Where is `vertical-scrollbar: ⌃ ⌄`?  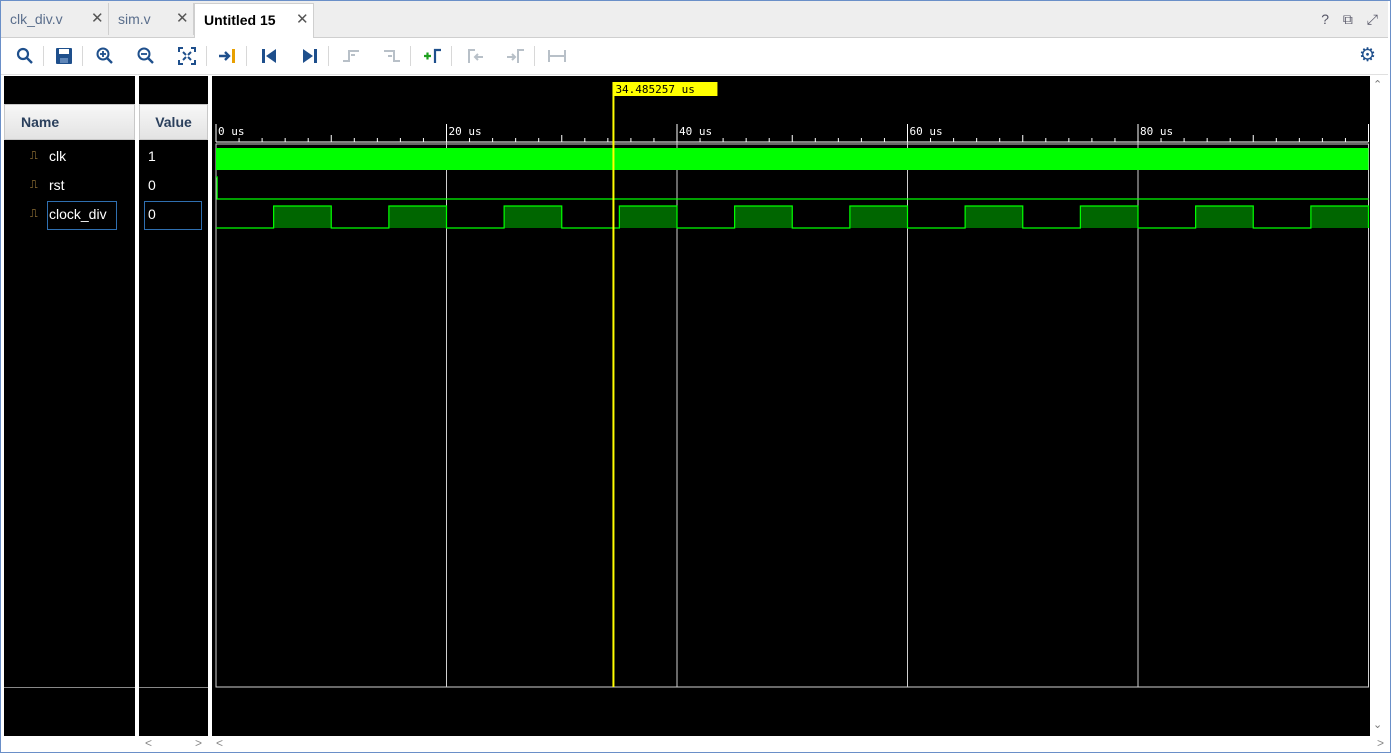
vertical-scrollbar: ⌃ ⌄ is located at coordinates (1379, 406).